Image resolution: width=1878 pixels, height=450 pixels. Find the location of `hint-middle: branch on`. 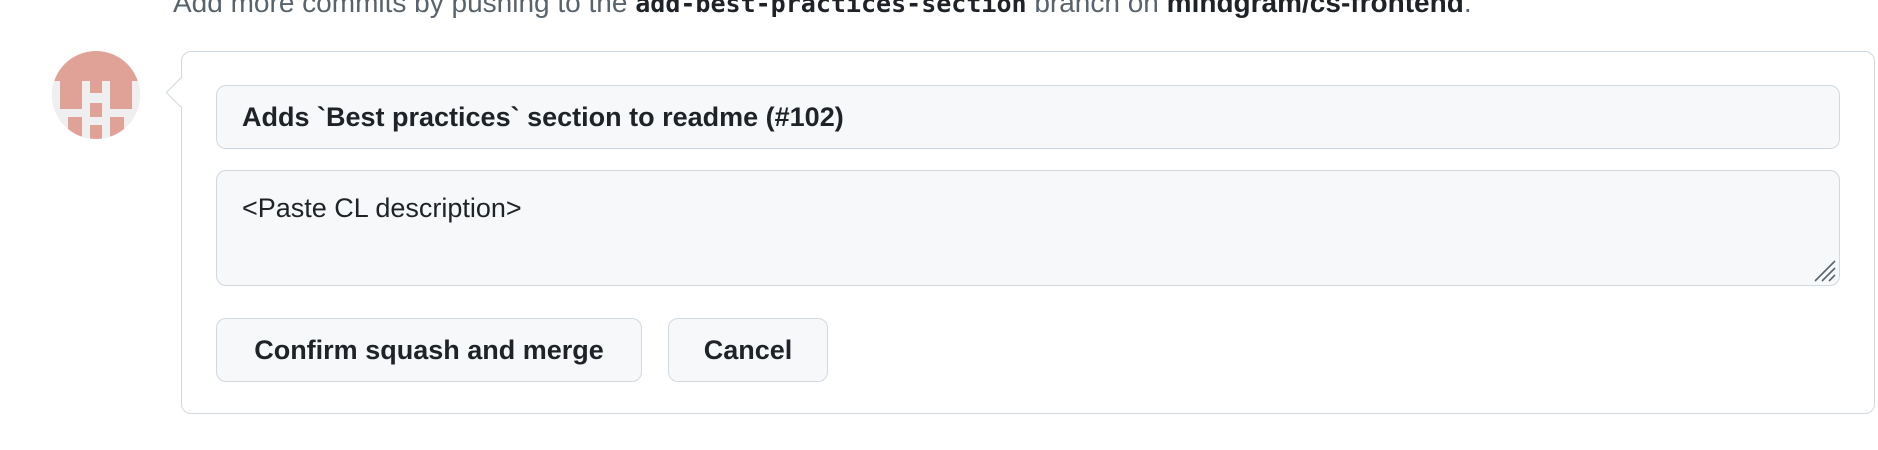

hint-middle: branch on is located at coordinates (1096, 9).